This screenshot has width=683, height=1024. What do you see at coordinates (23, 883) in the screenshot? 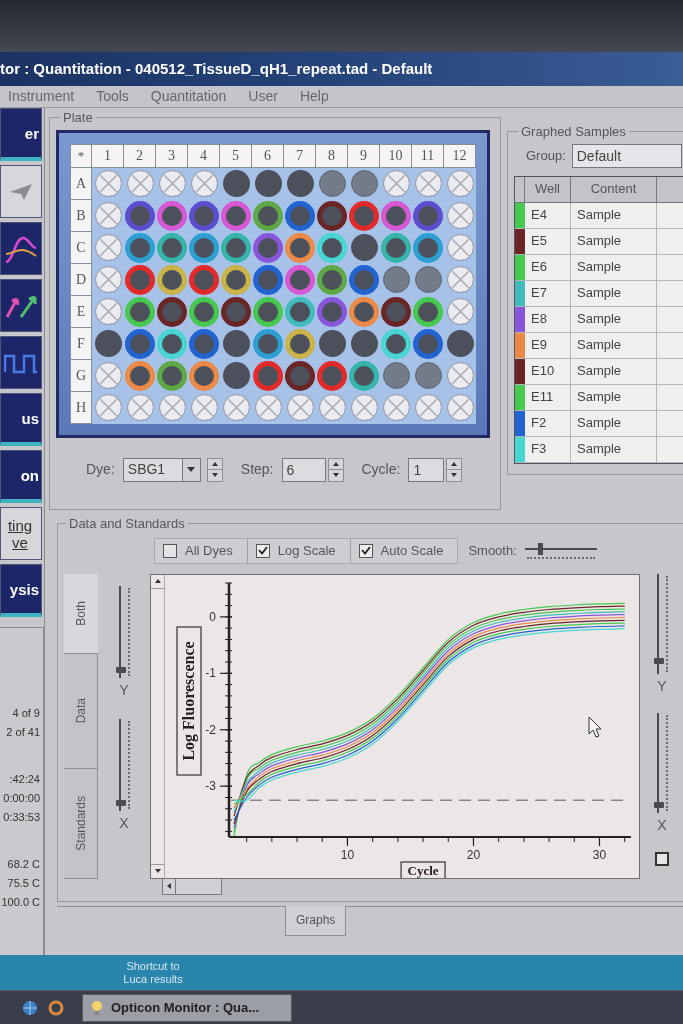
I see `status-value: 75.5 C` at bounding box center [23, 883].